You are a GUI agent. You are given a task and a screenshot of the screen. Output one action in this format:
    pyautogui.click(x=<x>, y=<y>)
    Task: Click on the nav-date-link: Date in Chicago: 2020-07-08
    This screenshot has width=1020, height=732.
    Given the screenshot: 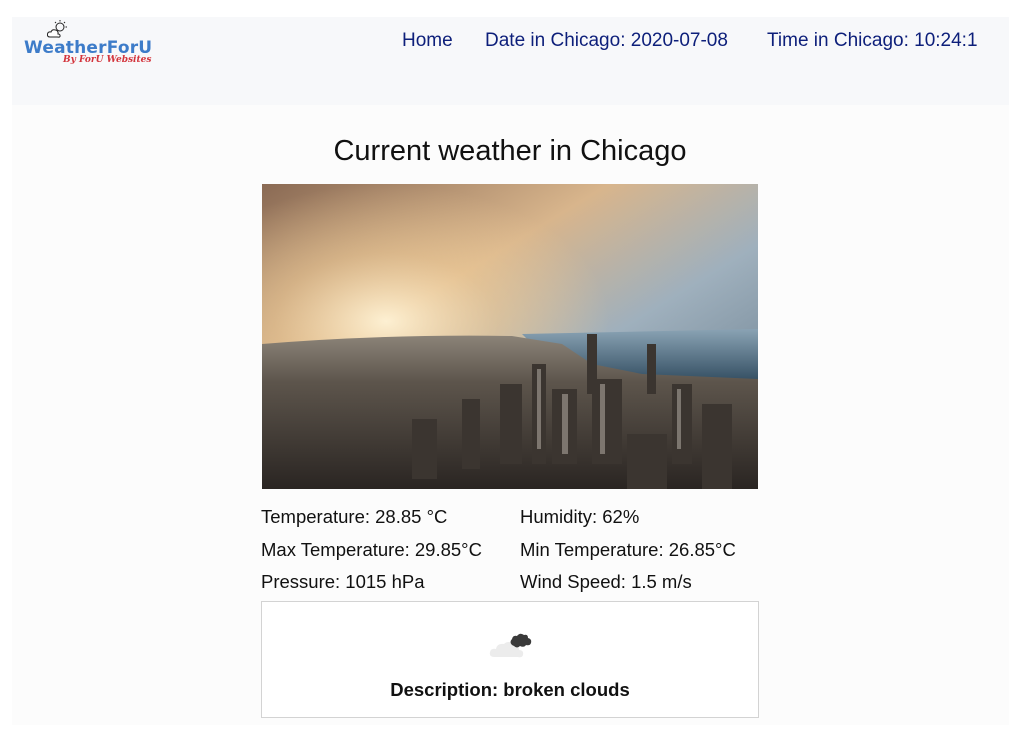 What is the action you would take?
    pyautogui.click(x=606, y=41)
    